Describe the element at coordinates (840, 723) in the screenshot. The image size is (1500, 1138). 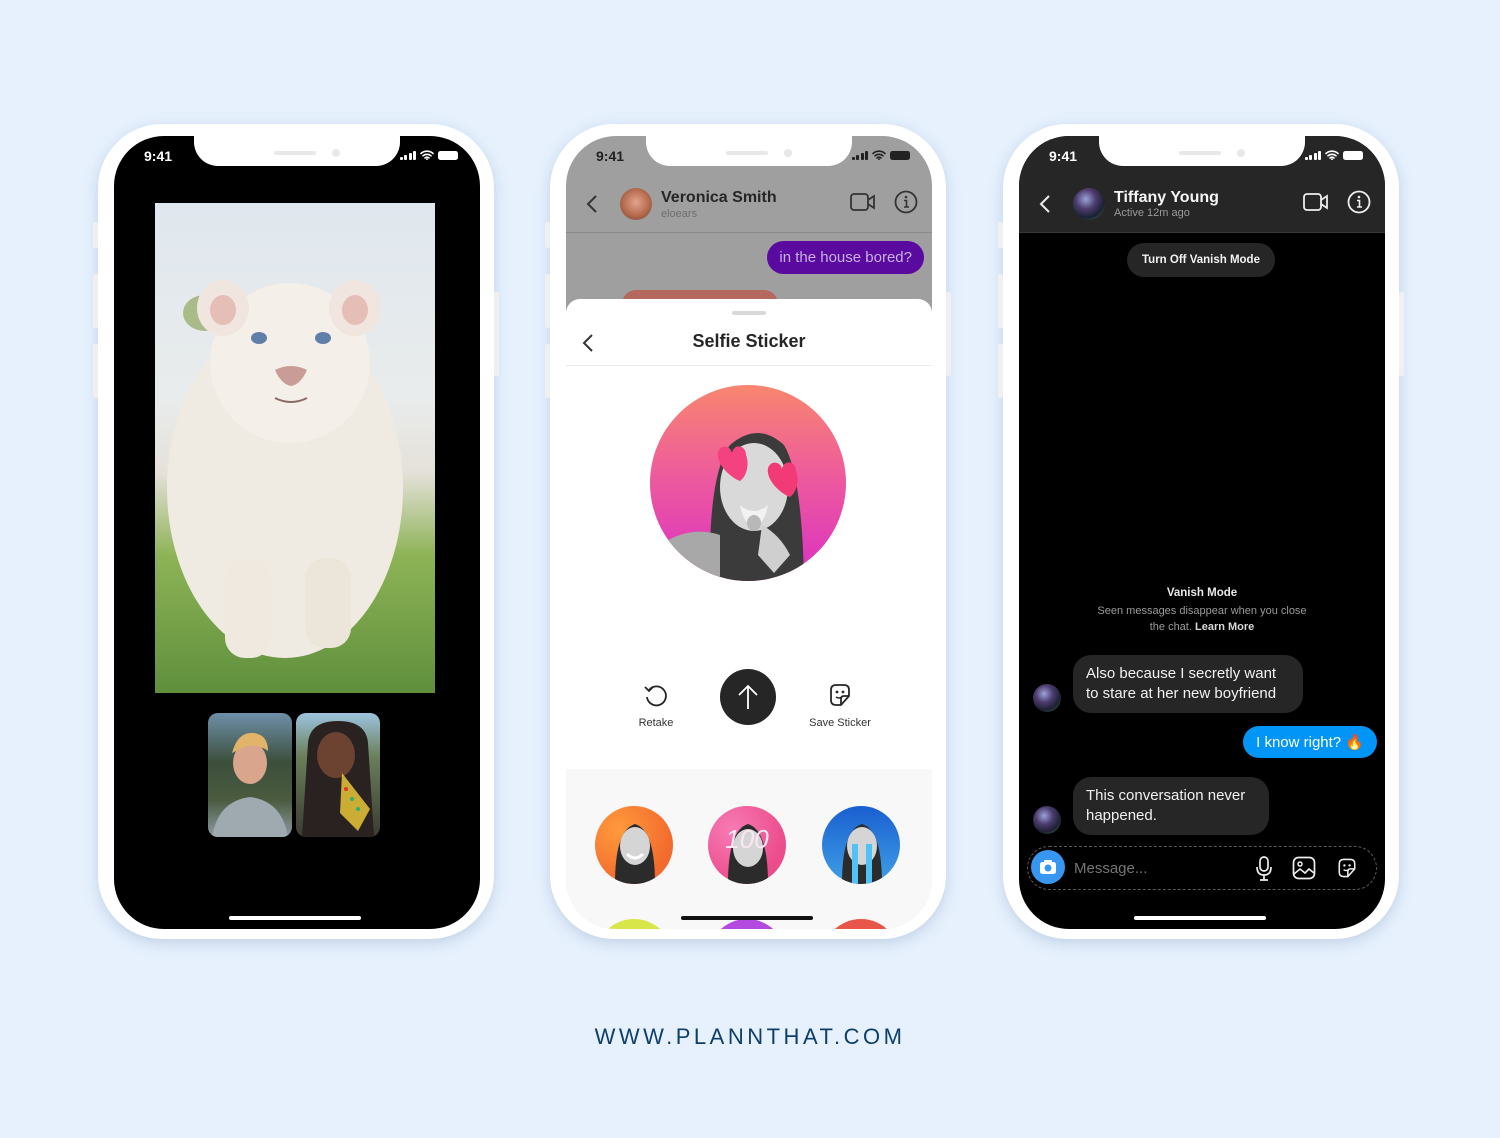
I see `save-sticker-label: Save Sticker` at that location.